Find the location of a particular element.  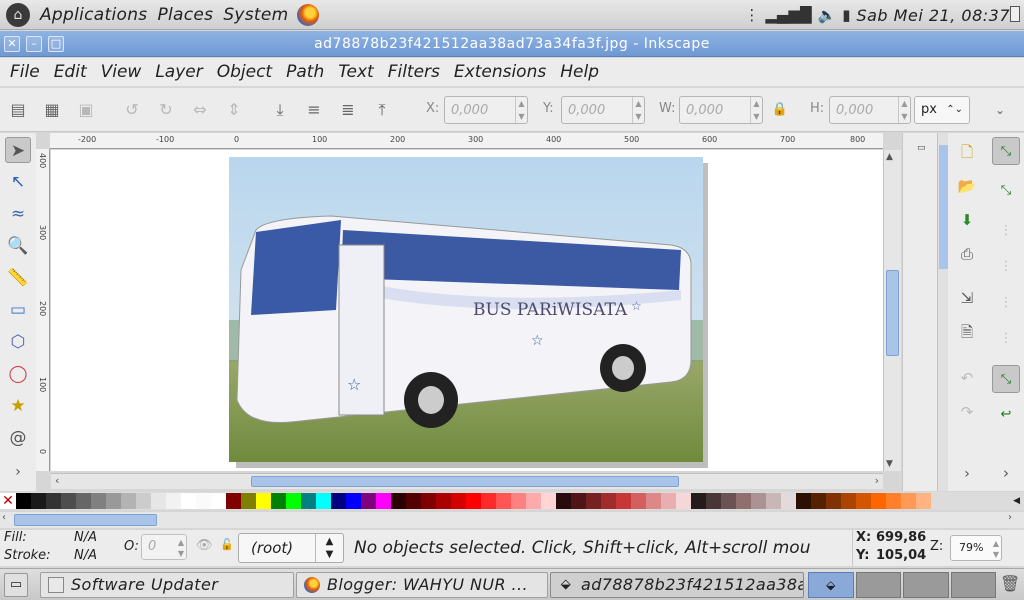

snap-nodes-icon: ⤡ is located at coordinates (1006, 379).